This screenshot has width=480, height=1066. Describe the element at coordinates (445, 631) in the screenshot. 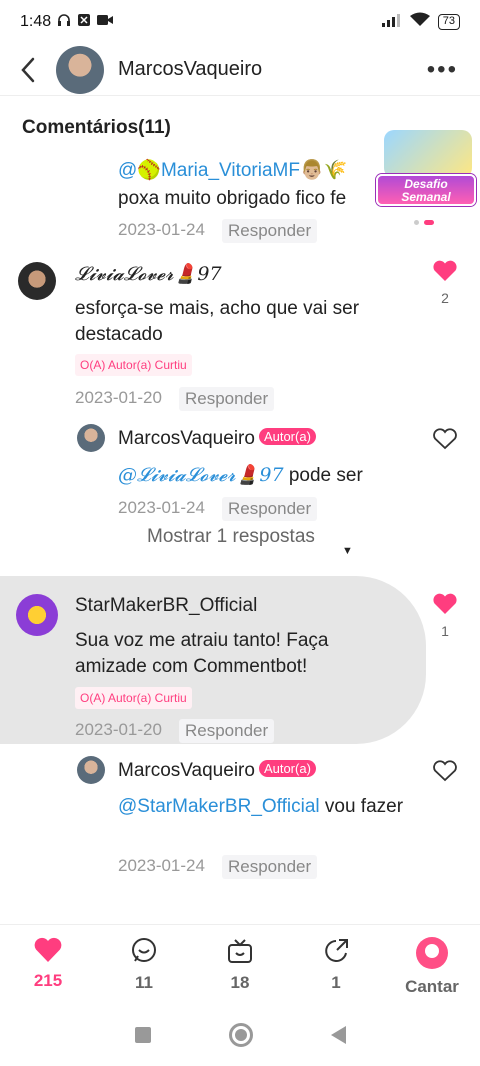

I see `like-count: 1` at that location.